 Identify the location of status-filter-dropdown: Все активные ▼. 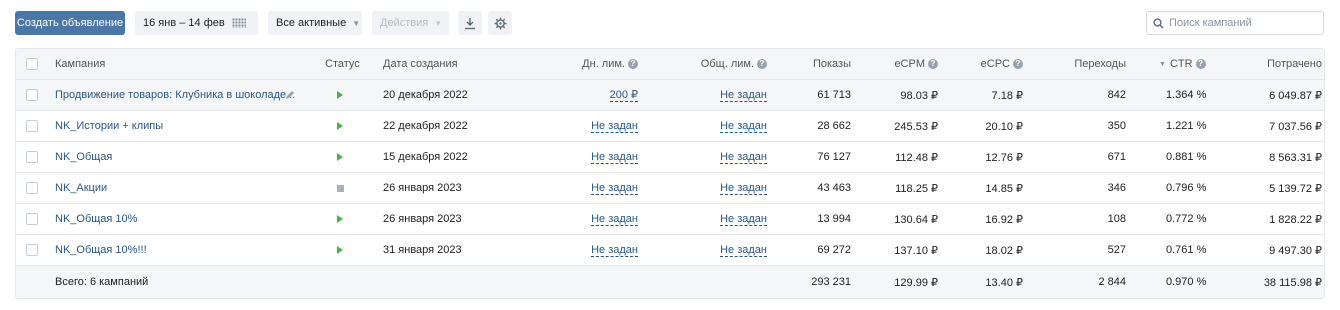
(315, 23).